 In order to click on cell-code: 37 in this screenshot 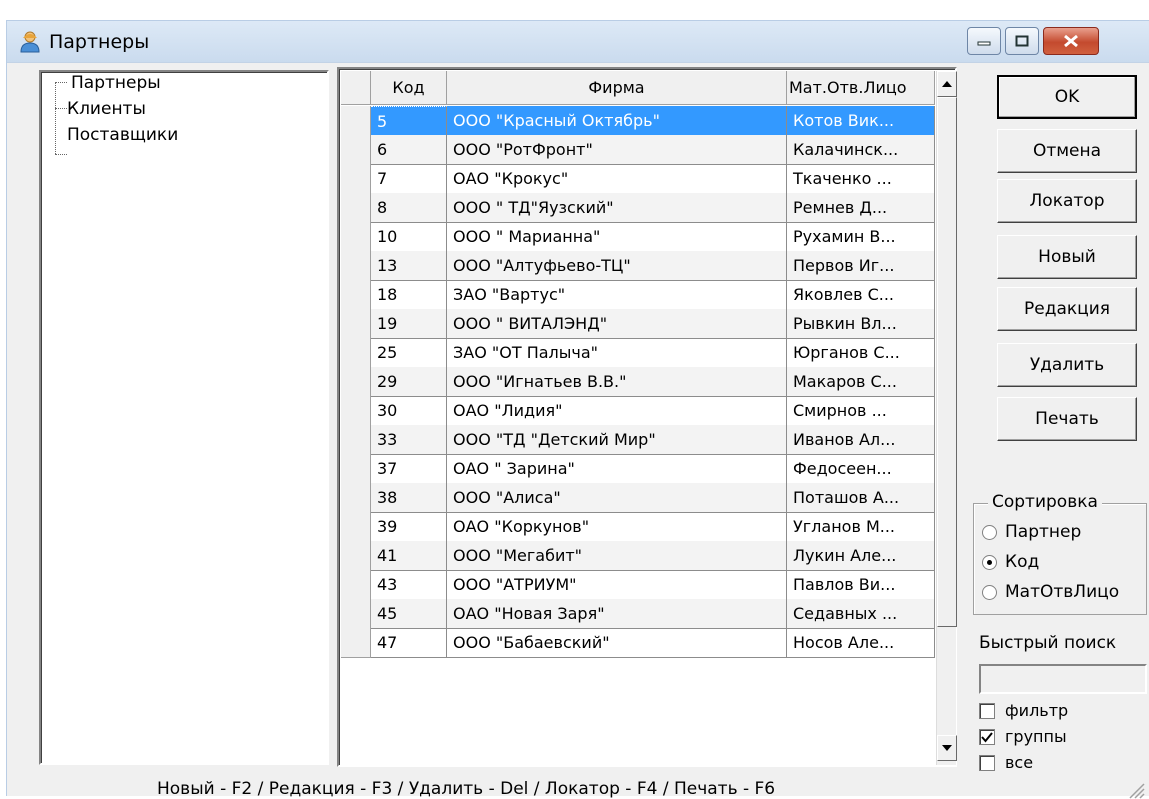, I will do `click(409, 469)`.